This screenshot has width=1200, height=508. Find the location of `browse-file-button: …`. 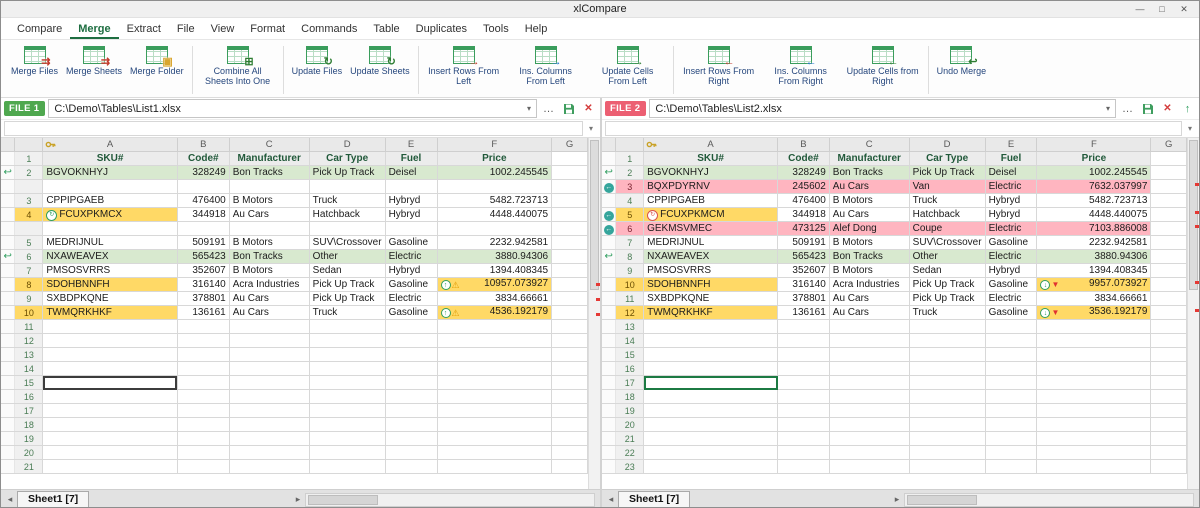

browse-file-button: … is located at coordinates (1127, 108).